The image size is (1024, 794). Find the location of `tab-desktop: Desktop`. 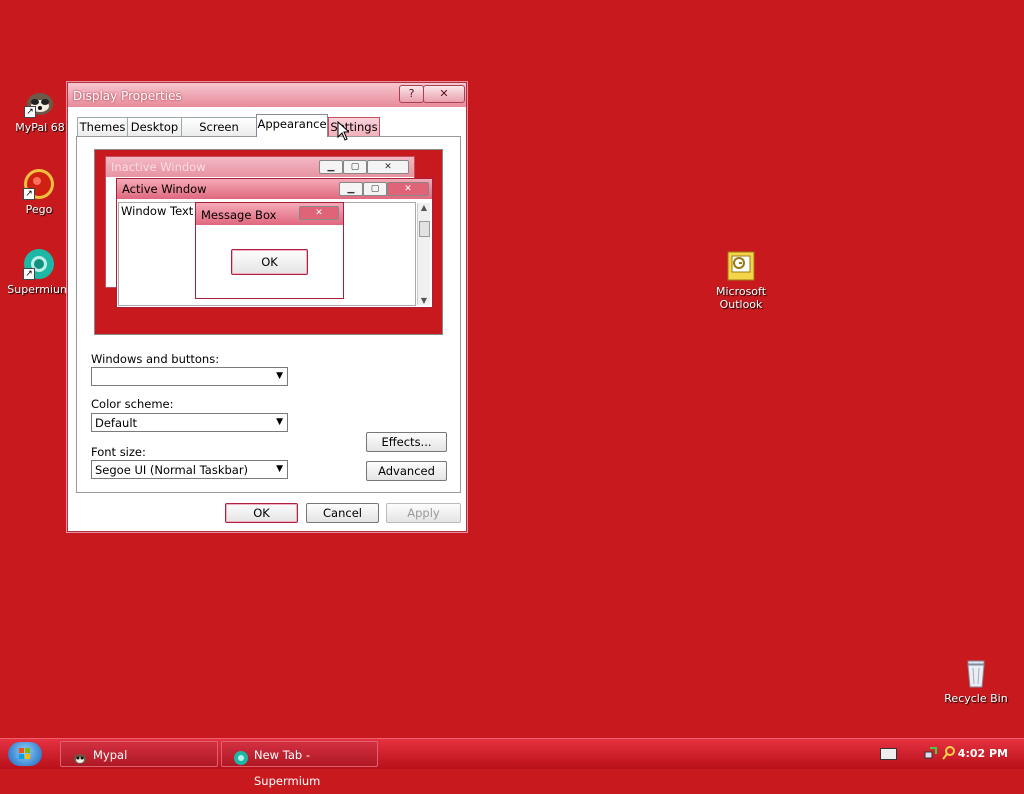

tab-desktop: Desktop is located at coordinates (154, 126).